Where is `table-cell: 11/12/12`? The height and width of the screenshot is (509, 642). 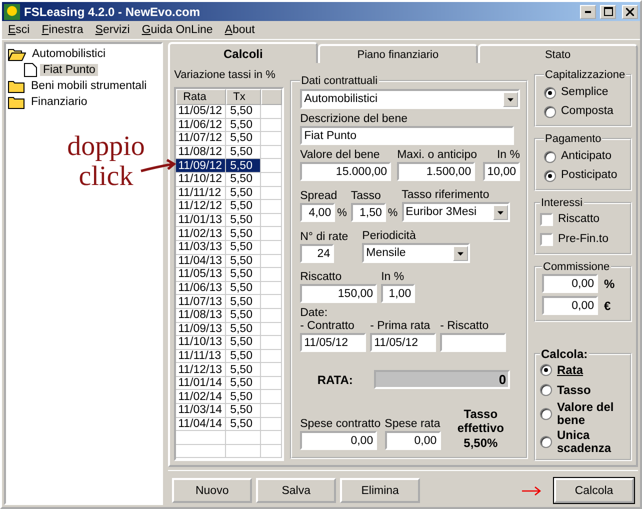
table-cell: 11/12/12 is located at coordinates (201, 207).